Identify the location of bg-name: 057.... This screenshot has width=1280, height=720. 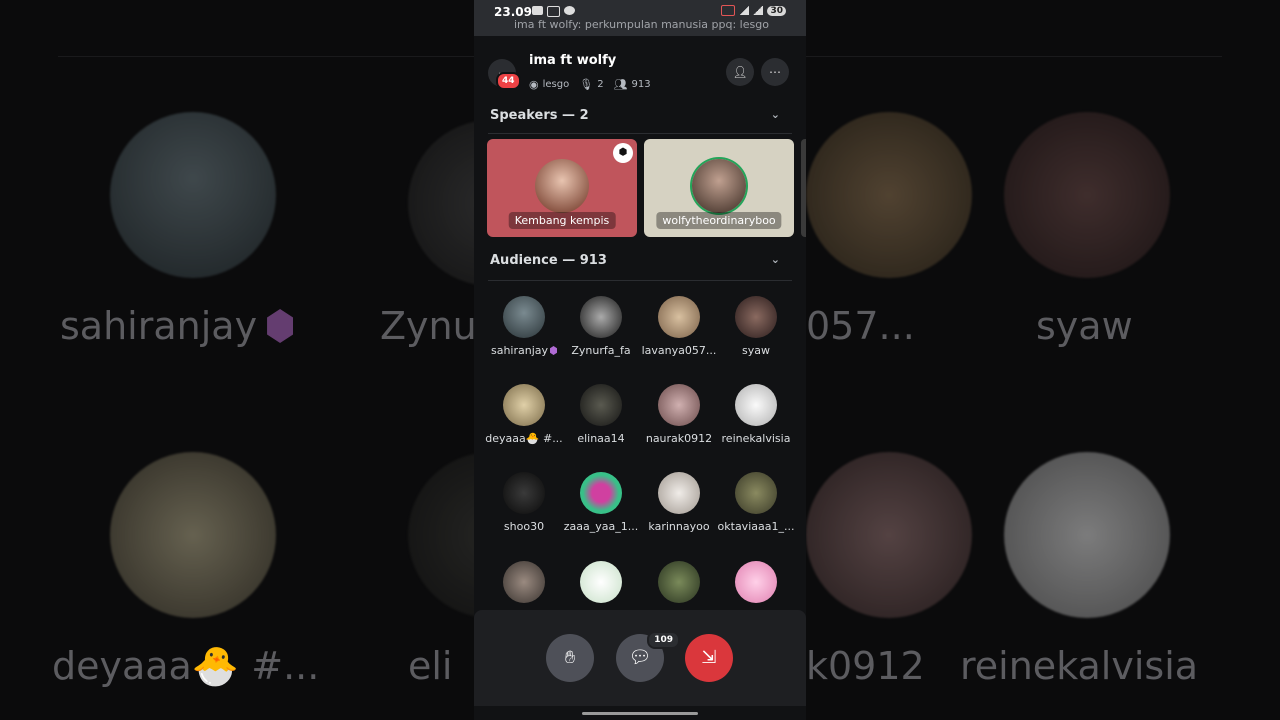
(860, 326).